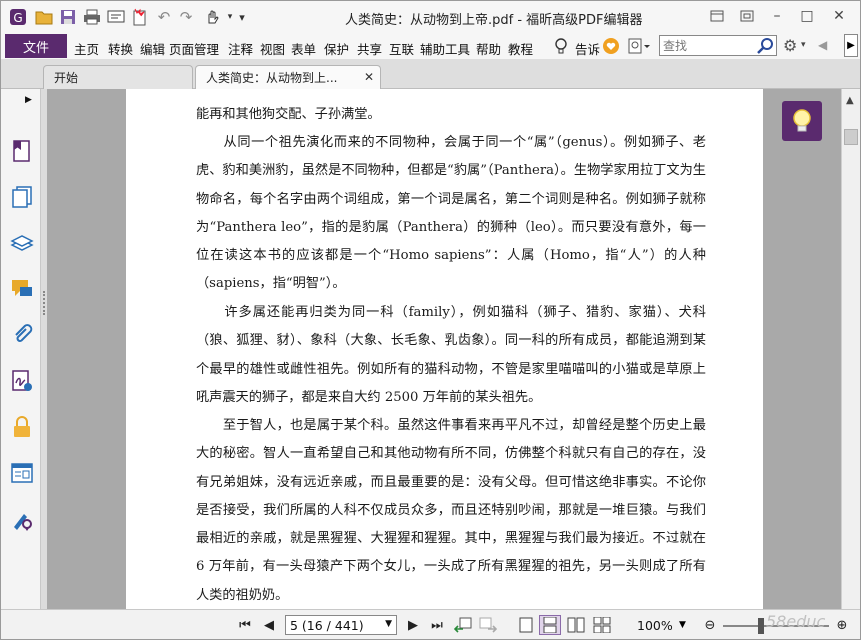  Describe the element at coordinates (796, 621) in the screenshot. I see `watermark-text: 58educ` at that location.